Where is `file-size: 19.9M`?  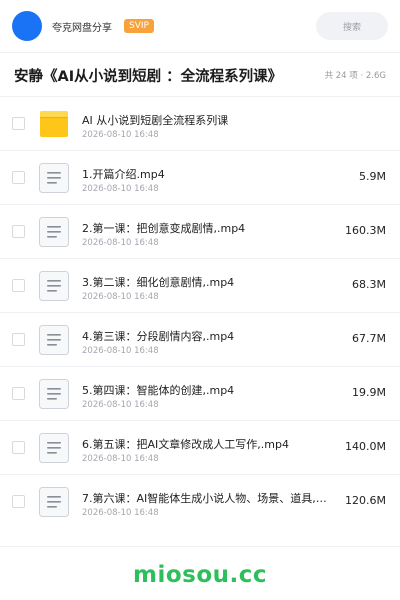
file-size: 19.9M is located at coordinates (369, 392).